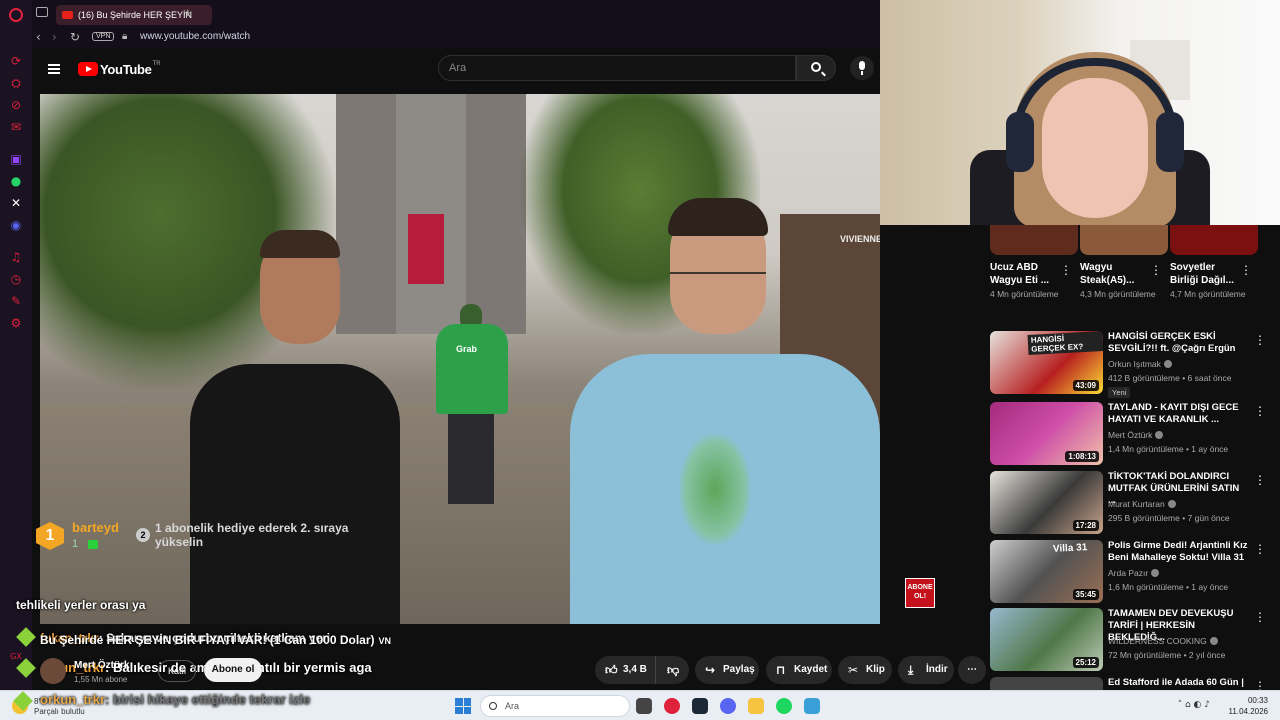 This screenshot has width=1280, height=720. What do you see at coordinates (799, 670) in the screenshot?
I see `save-button: ⊓ Kaydet` at bounding box center [799, 670].